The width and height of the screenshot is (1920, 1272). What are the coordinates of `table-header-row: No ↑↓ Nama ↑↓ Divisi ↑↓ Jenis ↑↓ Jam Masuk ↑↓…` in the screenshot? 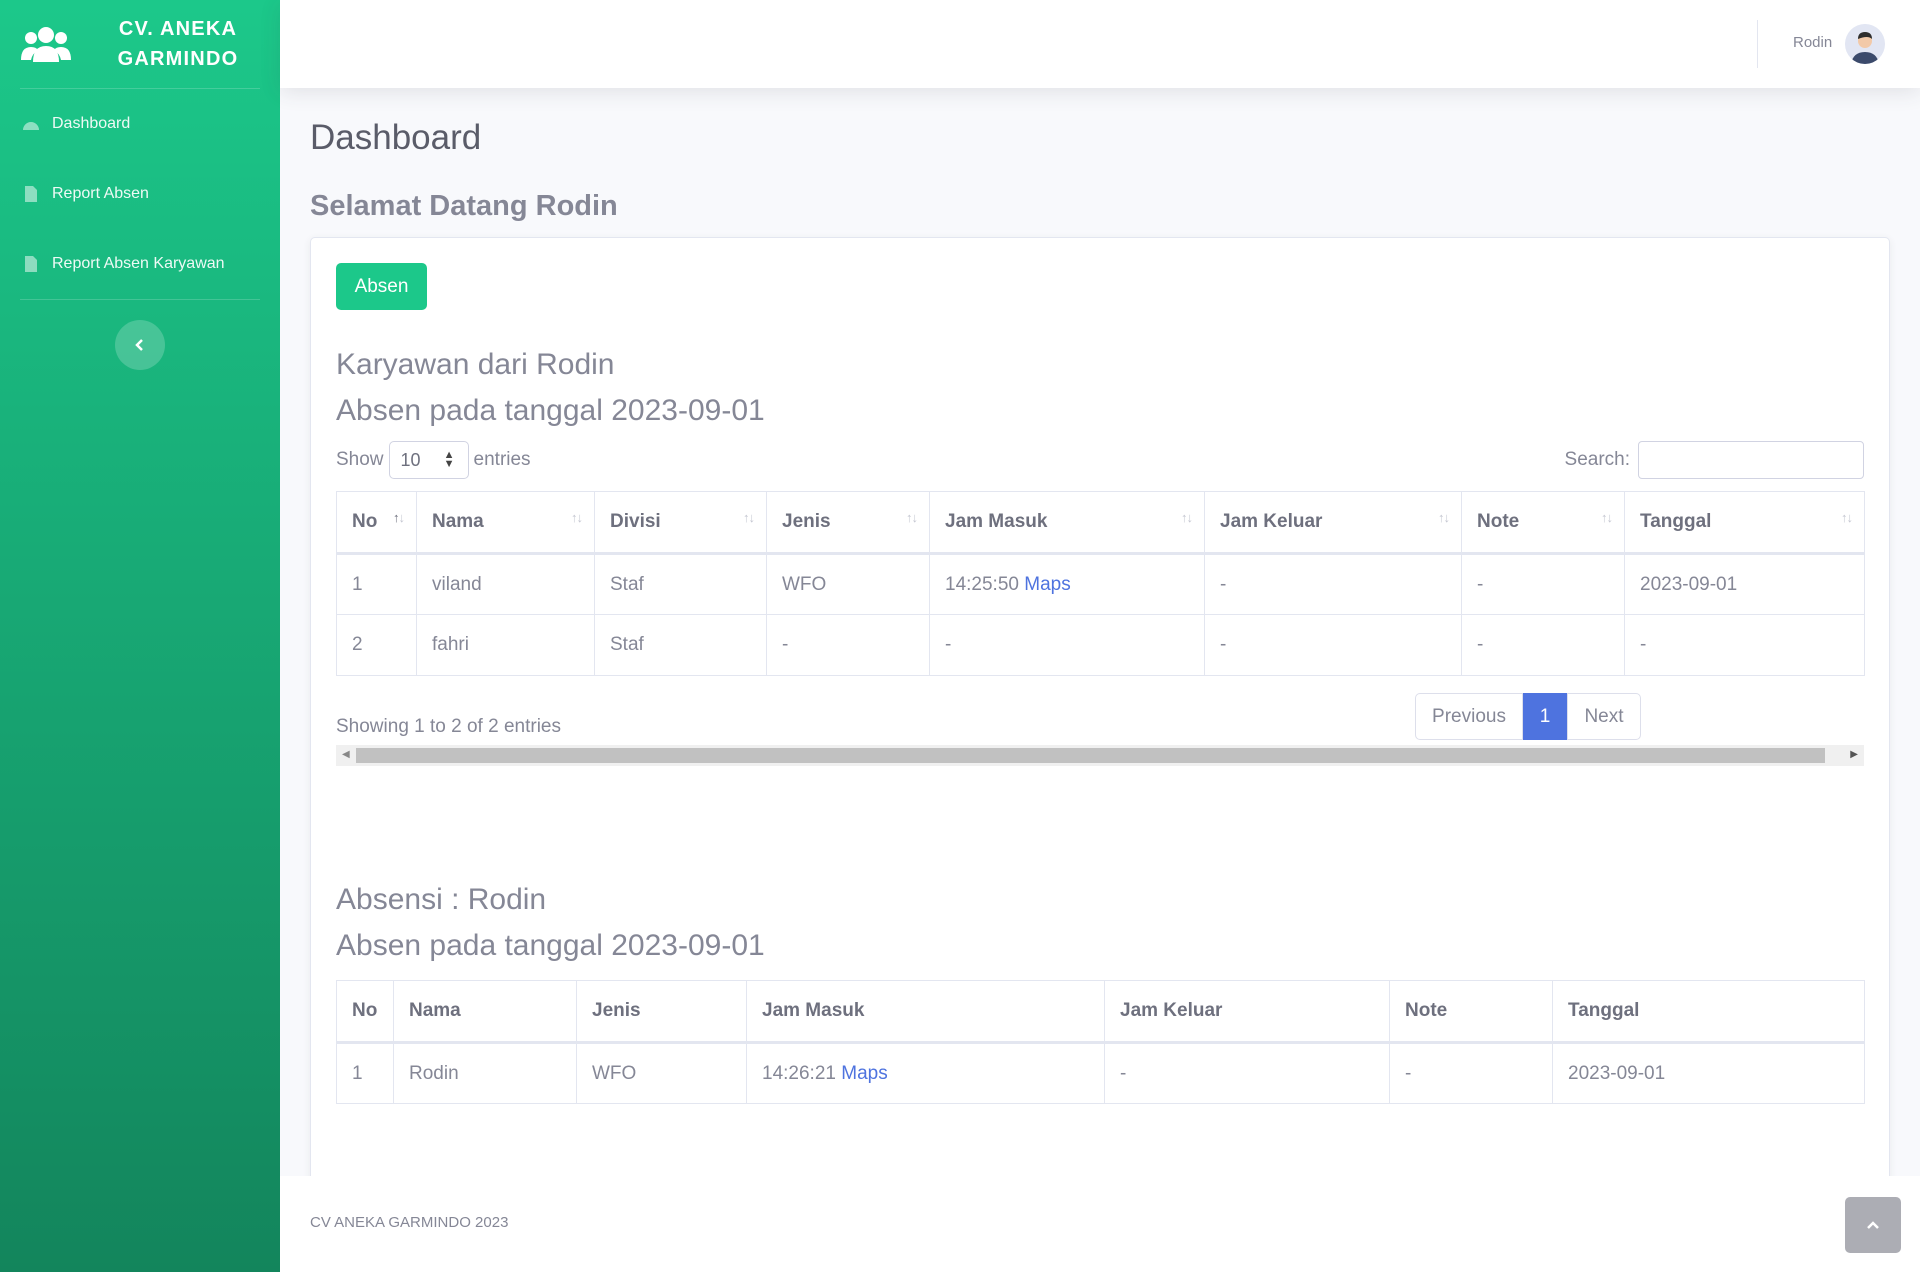 It's located at (1100, 522).